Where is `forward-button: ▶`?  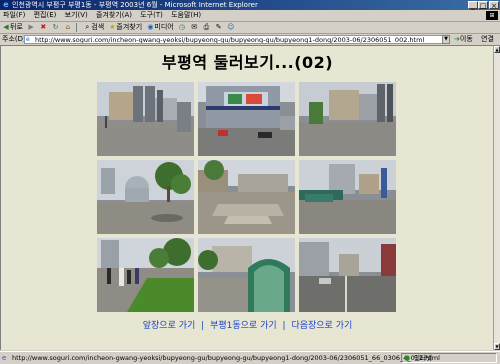 forward-button: ▶ is located at coordinates (31, 27).